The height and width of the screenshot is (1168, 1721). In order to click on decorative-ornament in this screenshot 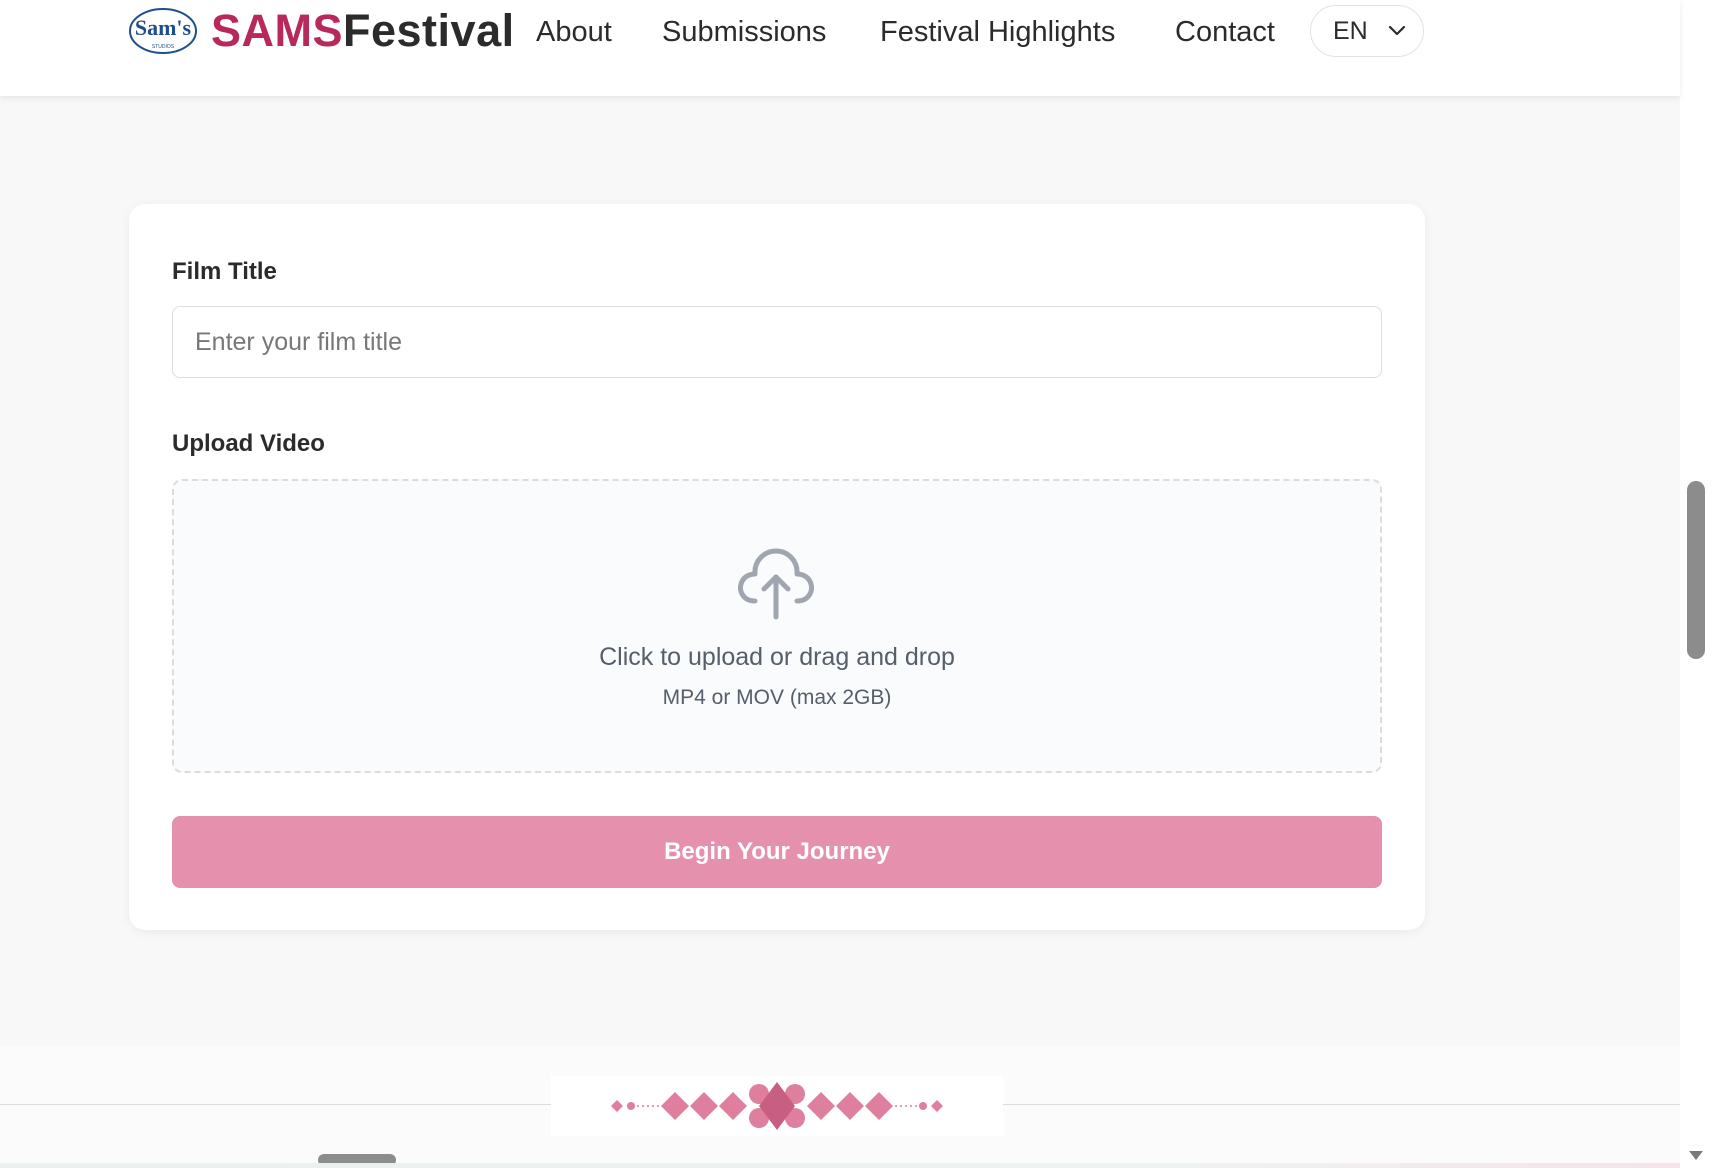, I will do `click(777, 1106)`.